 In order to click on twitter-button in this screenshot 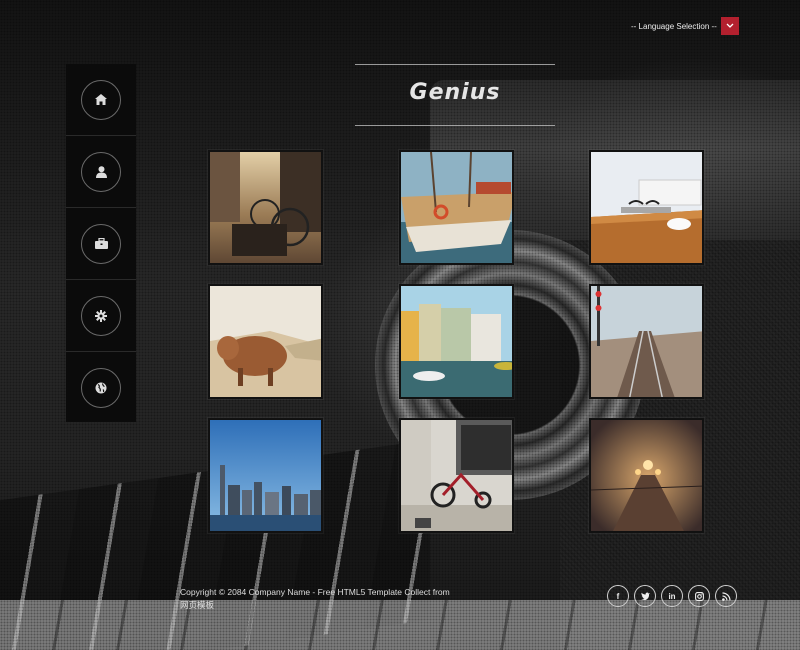, I will do `click(645, 596)`.